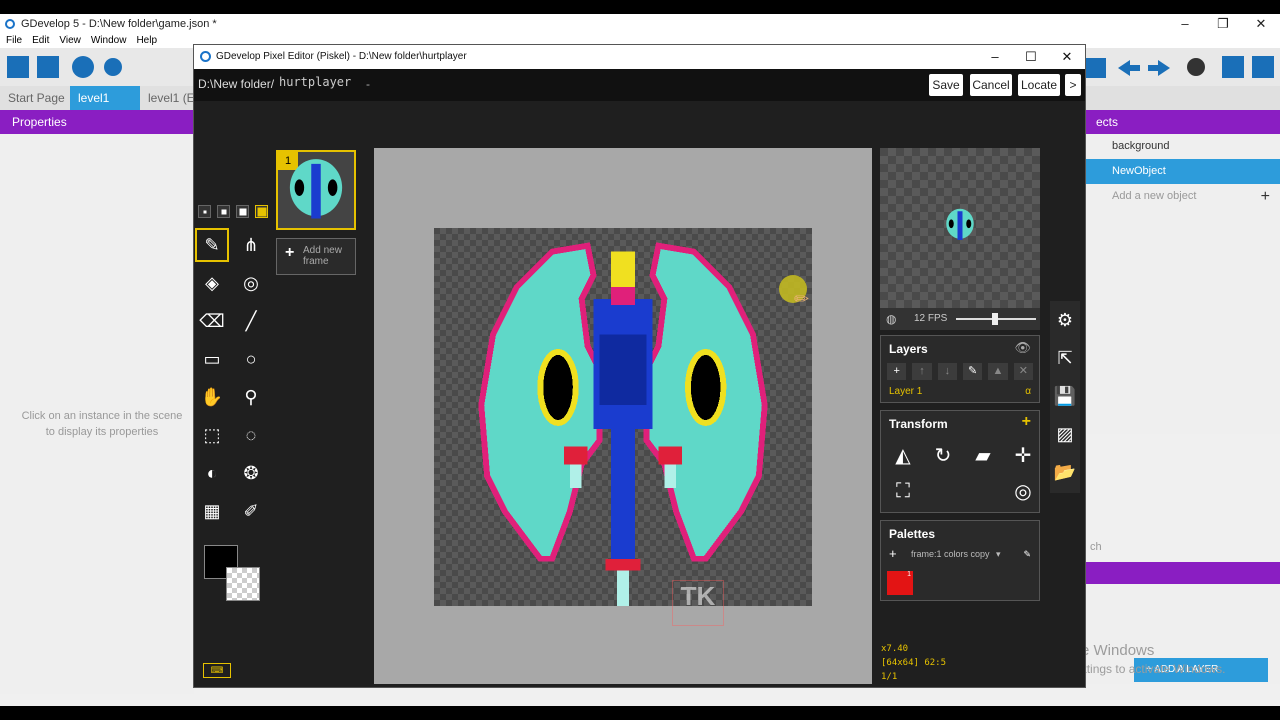  I want to click on debug-icon, so click(113, 67).